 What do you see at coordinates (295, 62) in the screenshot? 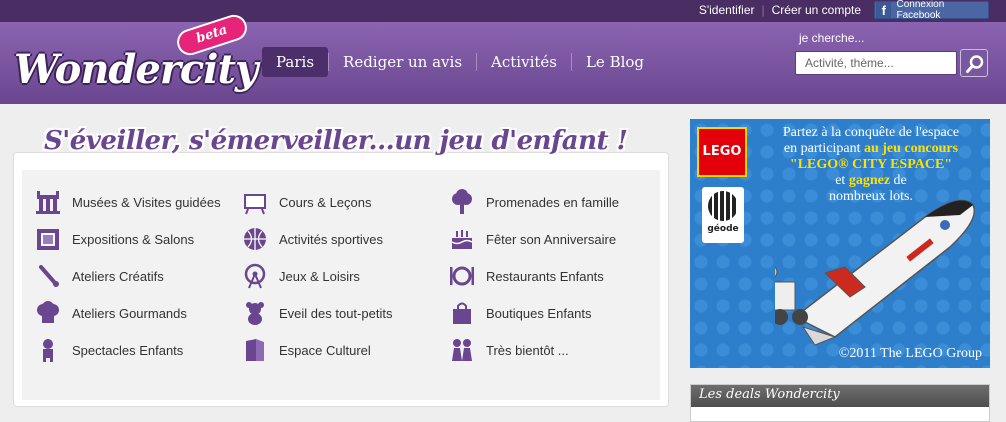
I see `nav-item-paris: Paris` at bounding box center [295, 62].